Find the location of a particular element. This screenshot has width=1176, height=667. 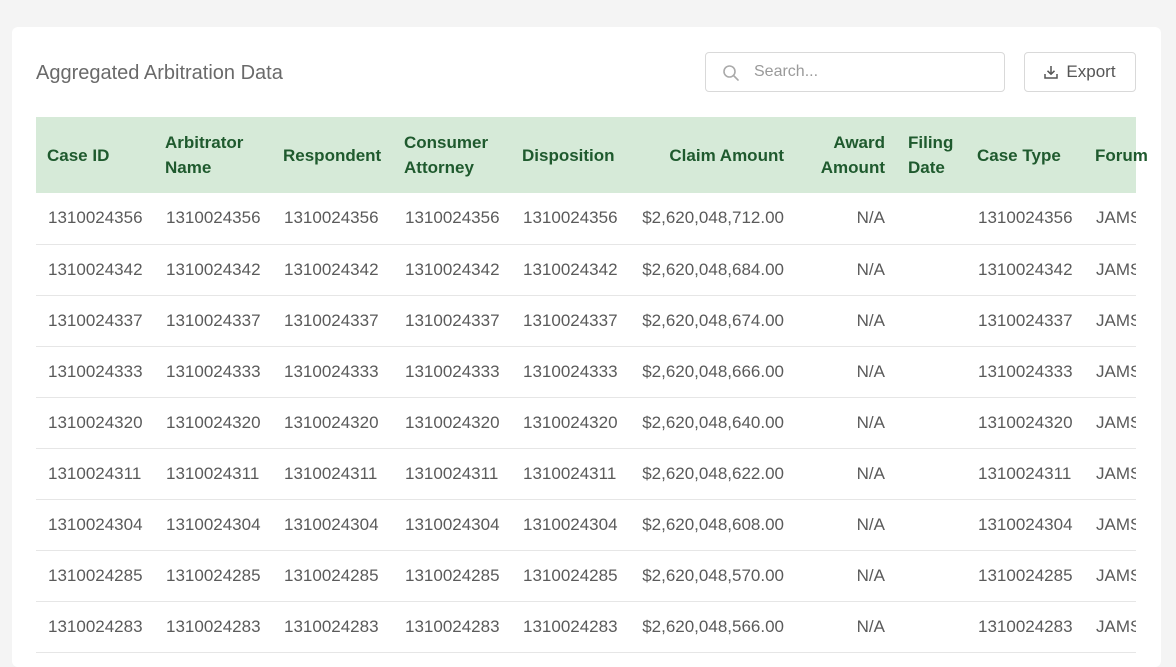

export-button: Export is located at coordinates (1080, 72).